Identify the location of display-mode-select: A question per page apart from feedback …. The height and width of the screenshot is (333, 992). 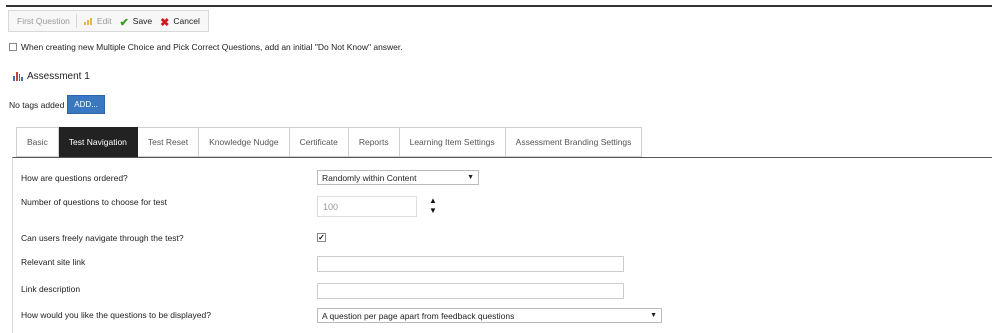
(489, 315).